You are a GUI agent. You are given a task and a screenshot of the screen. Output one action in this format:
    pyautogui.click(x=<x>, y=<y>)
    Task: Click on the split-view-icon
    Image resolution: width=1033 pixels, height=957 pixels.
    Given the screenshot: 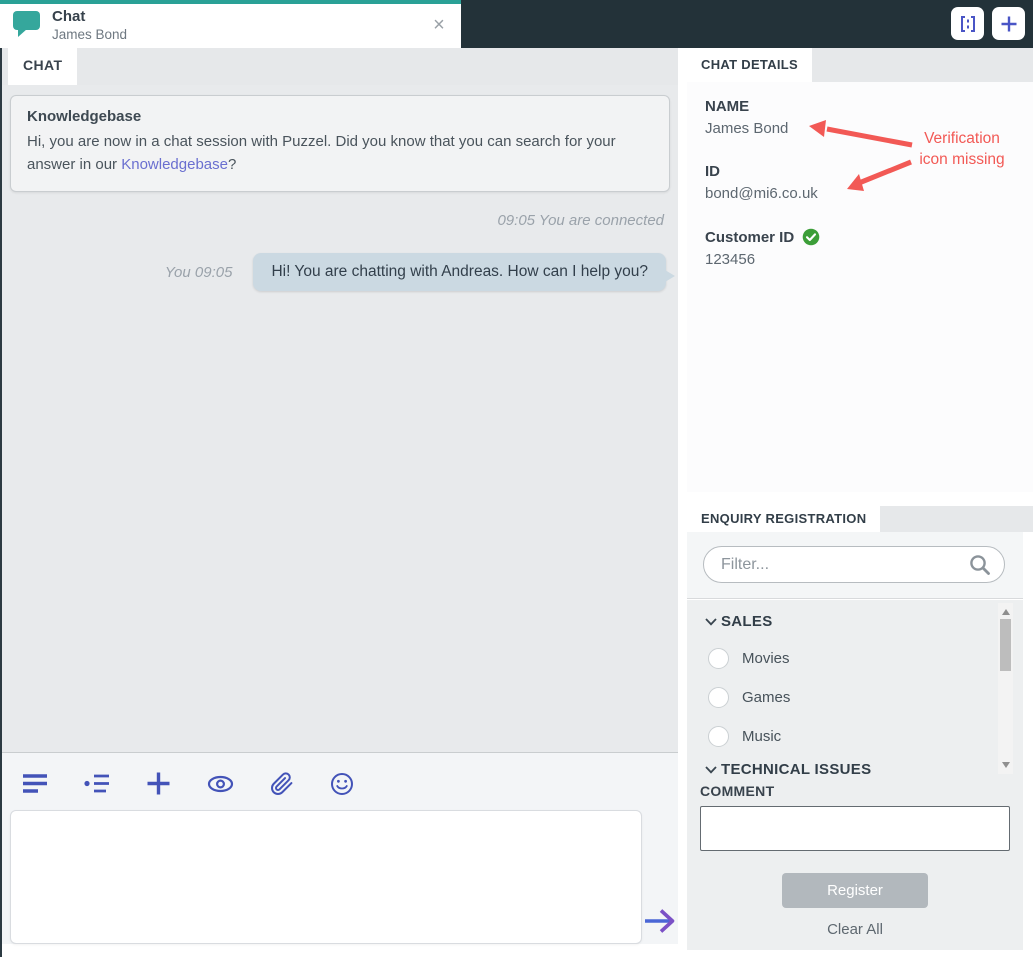 What is the action you would take?
    pyautogui.click(x=967, y=23)
    